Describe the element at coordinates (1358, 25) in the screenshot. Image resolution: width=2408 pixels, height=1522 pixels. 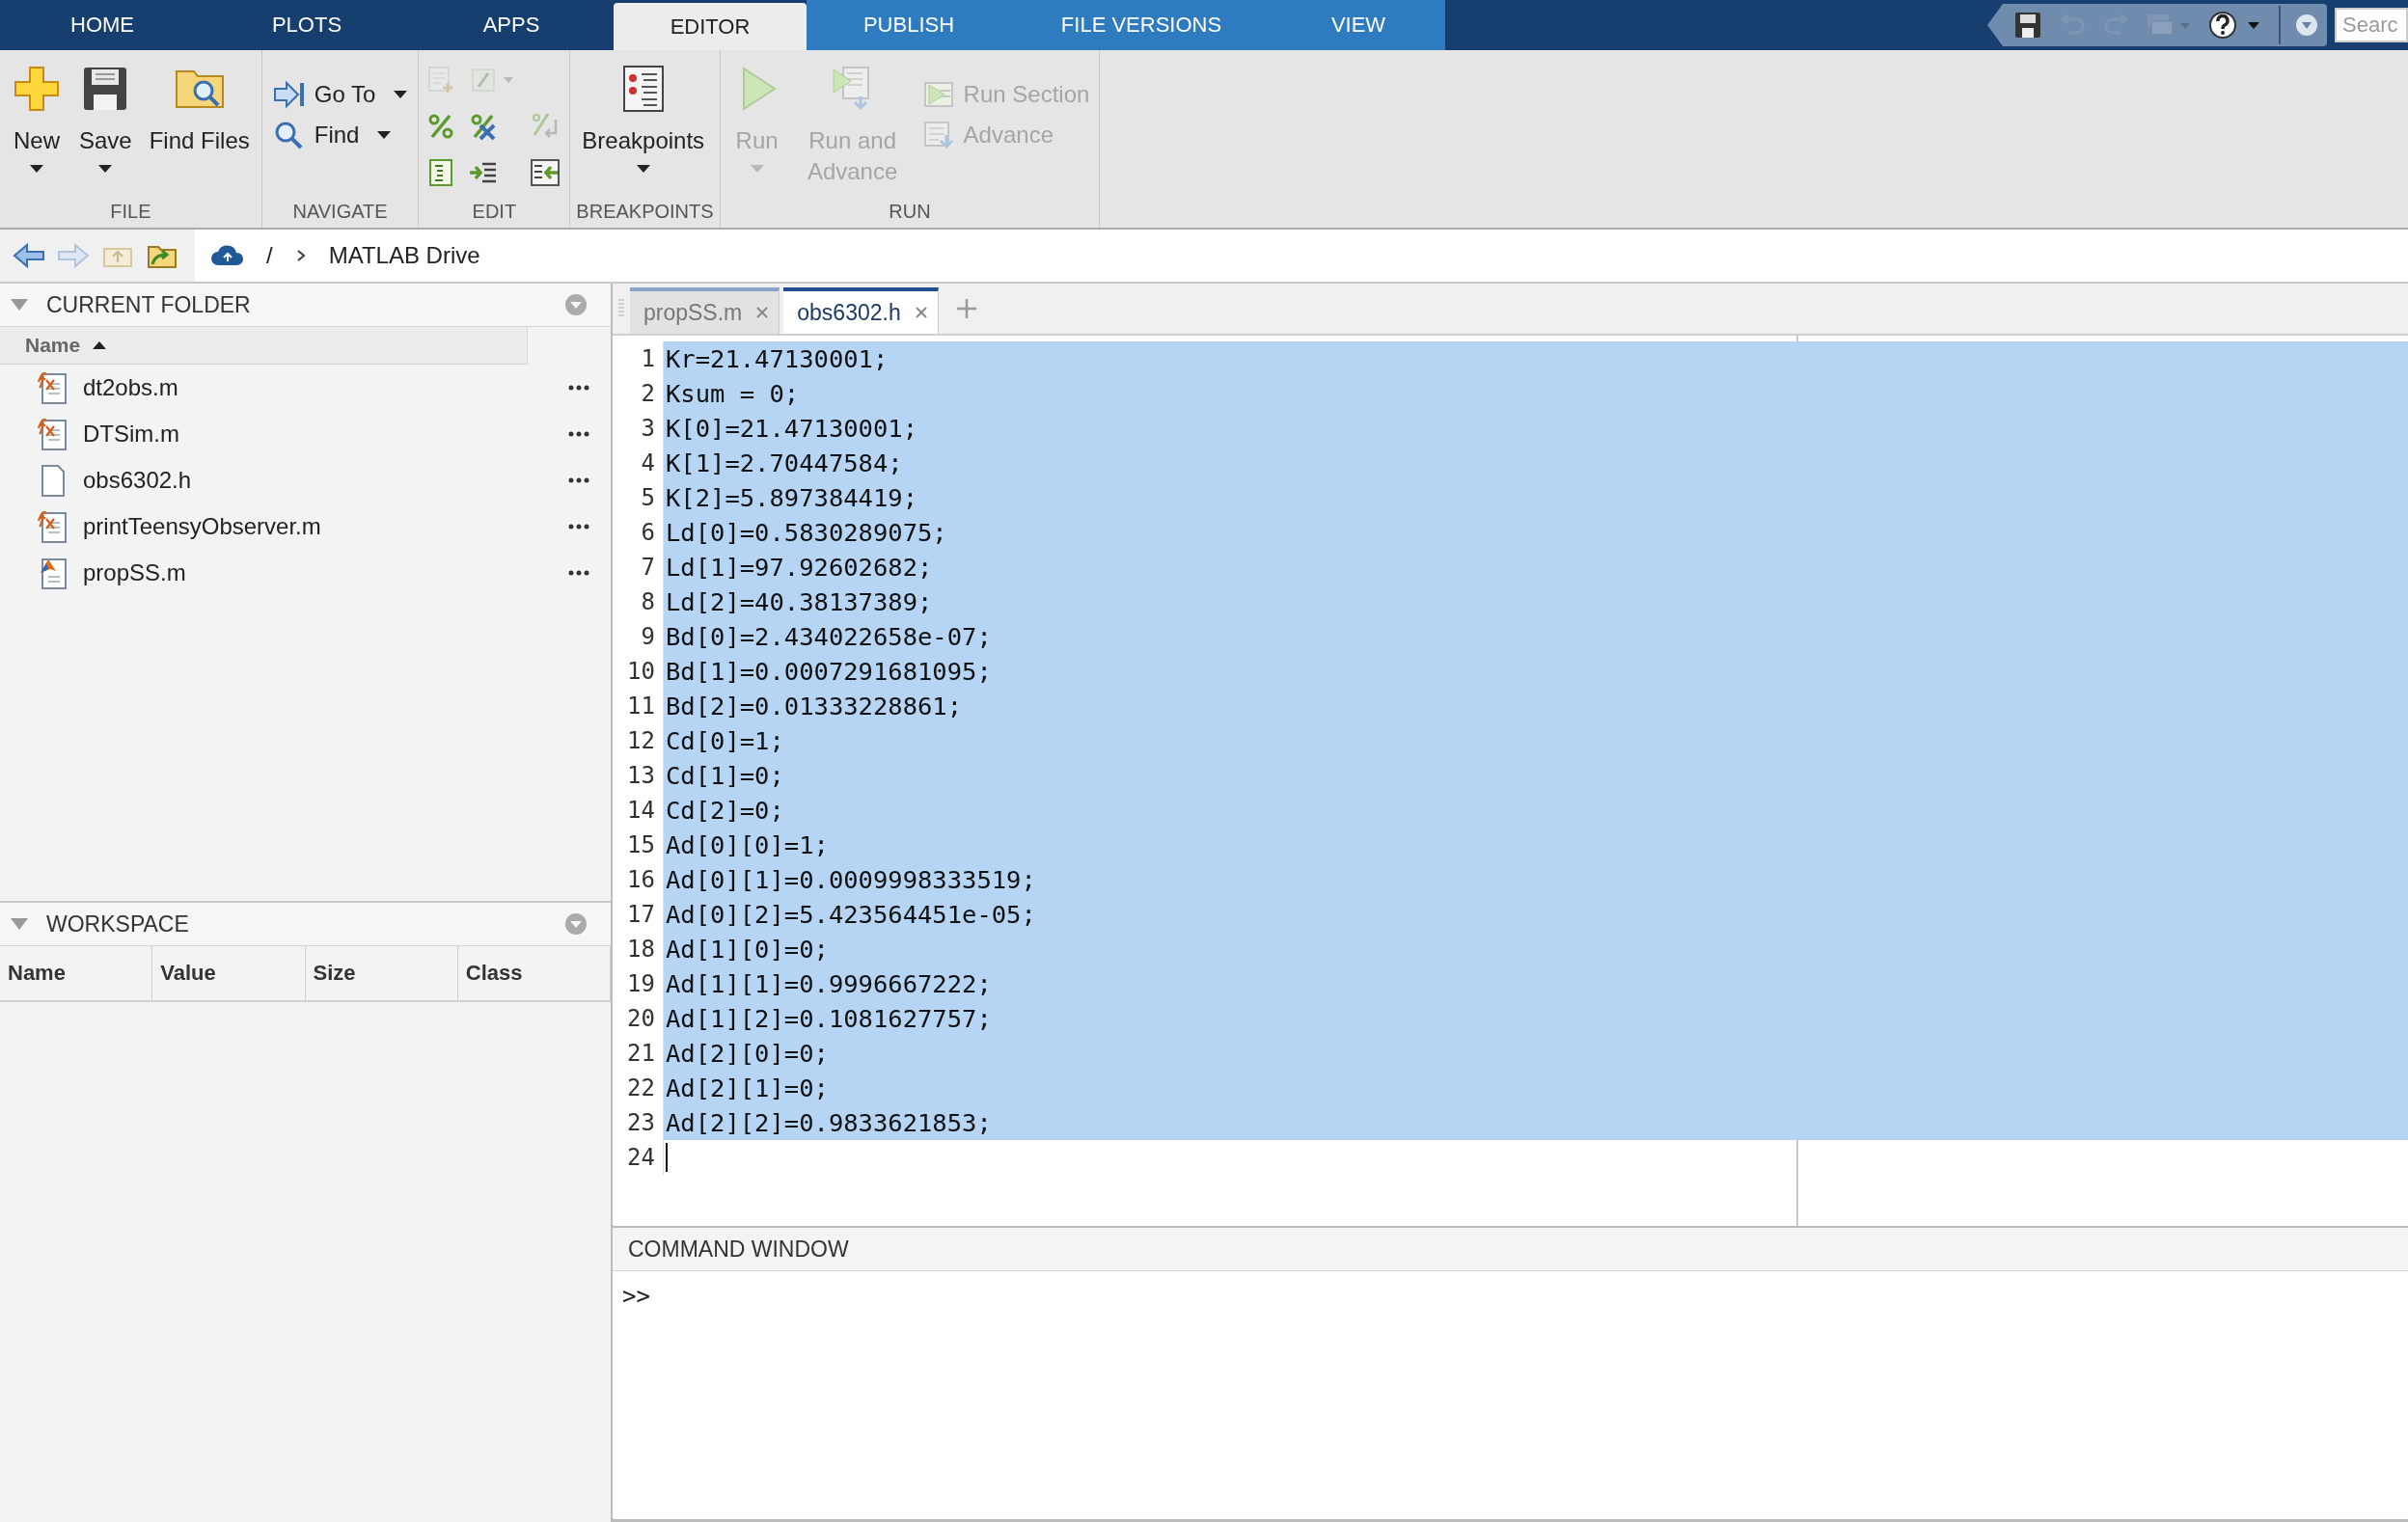
I see `ribbon-tab: VIEW` at that location.